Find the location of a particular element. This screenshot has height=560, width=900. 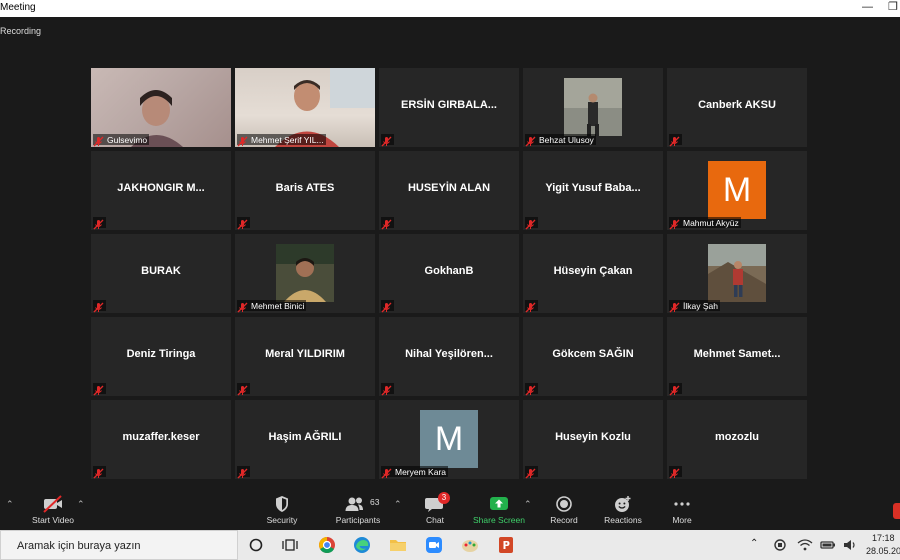

participant-tile: Gökcem SAĞIN is located at coordinates (593, 356).